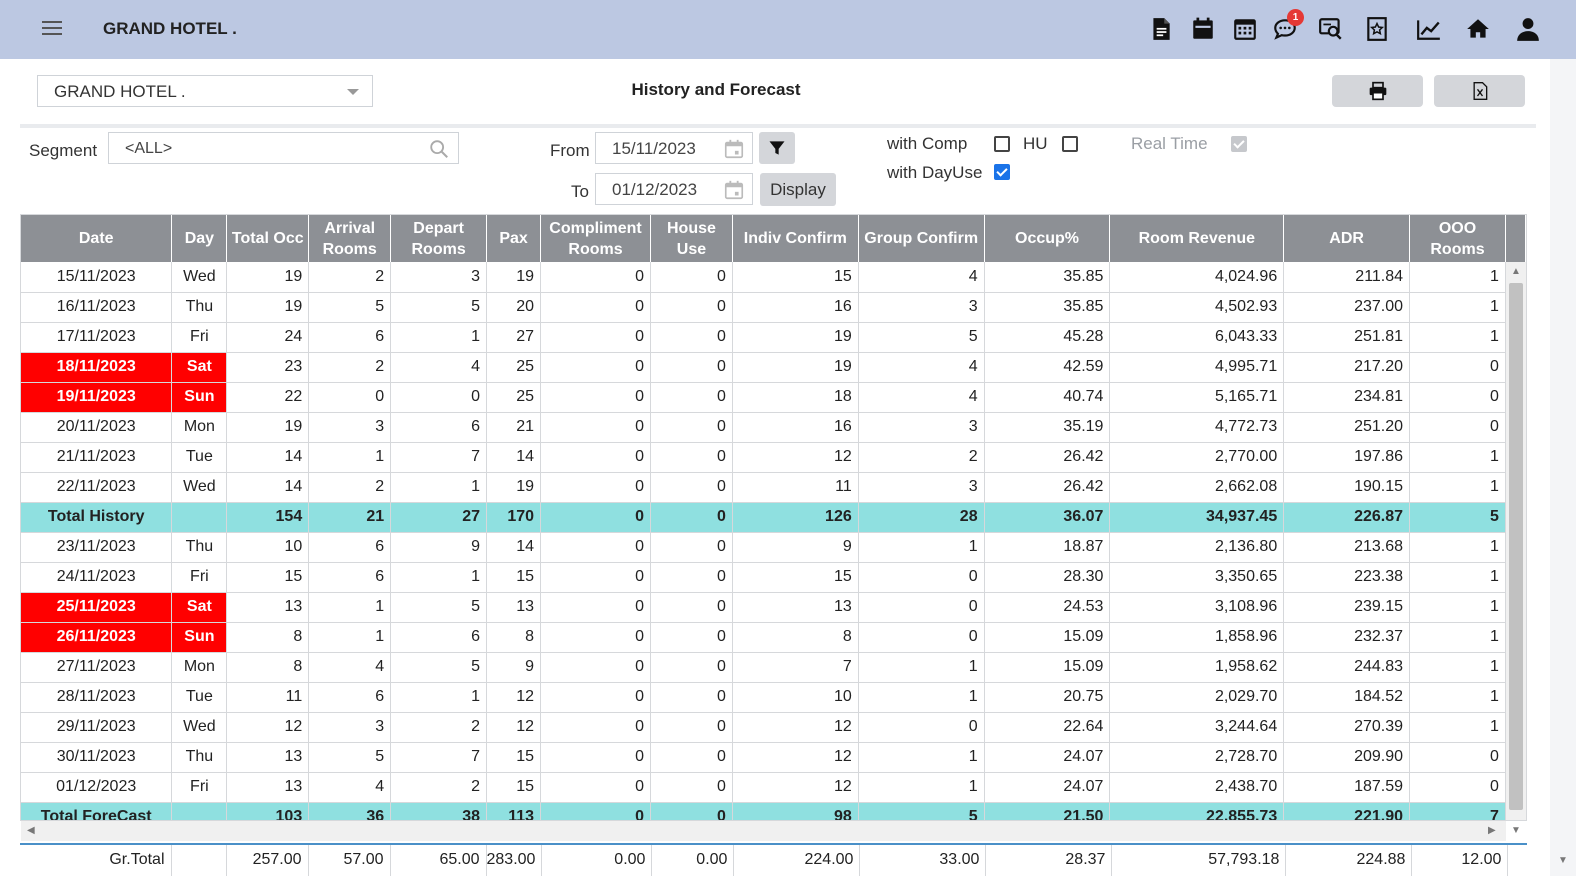 The image size is (1576, 876). Describe the element at coordinates (1515, 238) in the screenshot. I see `scrollbar-header-spacer` at that location.